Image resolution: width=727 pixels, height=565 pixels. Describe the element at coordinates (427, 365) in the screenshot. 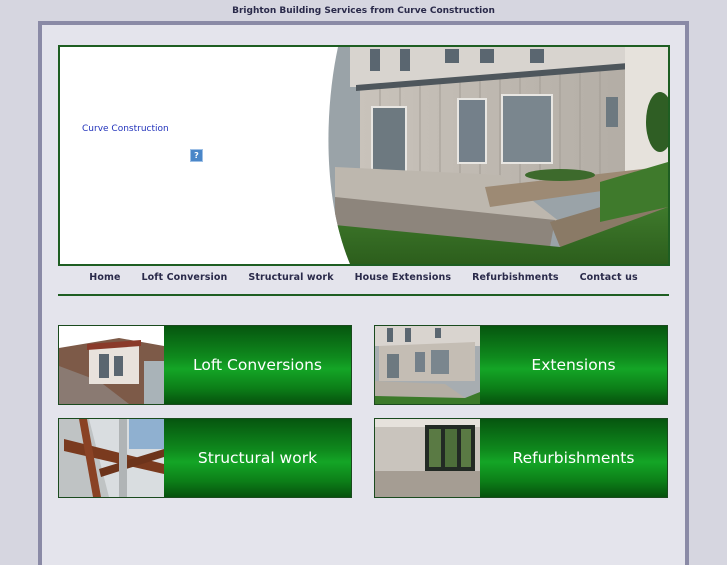

I see `extension-photo` at that location.